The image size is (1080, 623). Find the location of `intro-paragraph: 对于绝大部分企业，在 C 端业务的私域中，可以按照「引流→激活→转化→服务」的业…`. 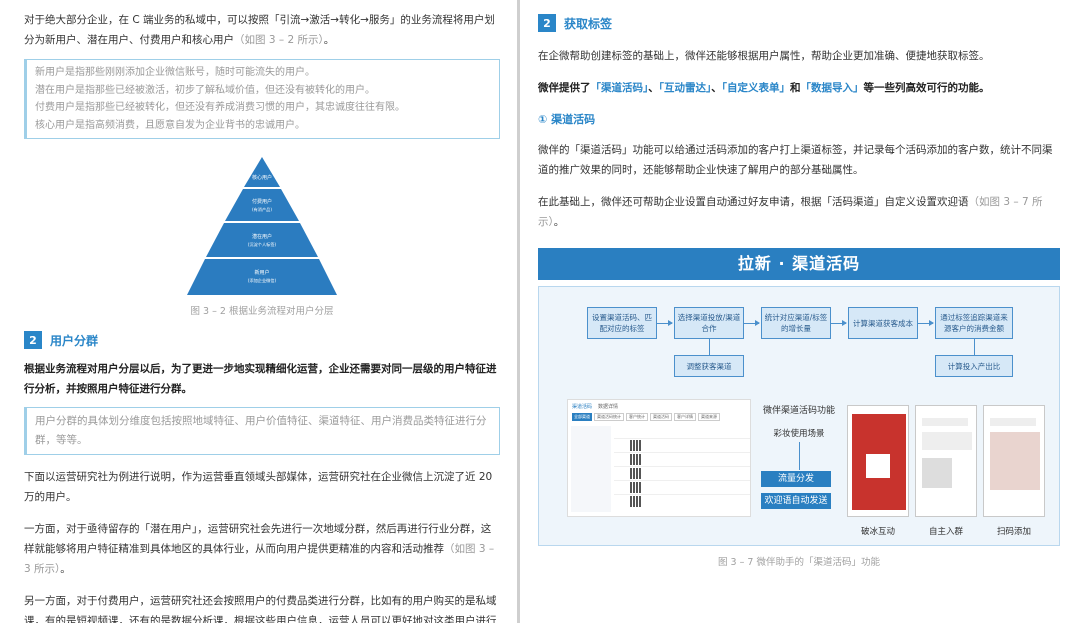

intro-paragraph: 对于绝大部分企业，在 C 端业务的私域中，可以按照「引流→激活→转化→服务」的业… is located at coordinates (262, 30).